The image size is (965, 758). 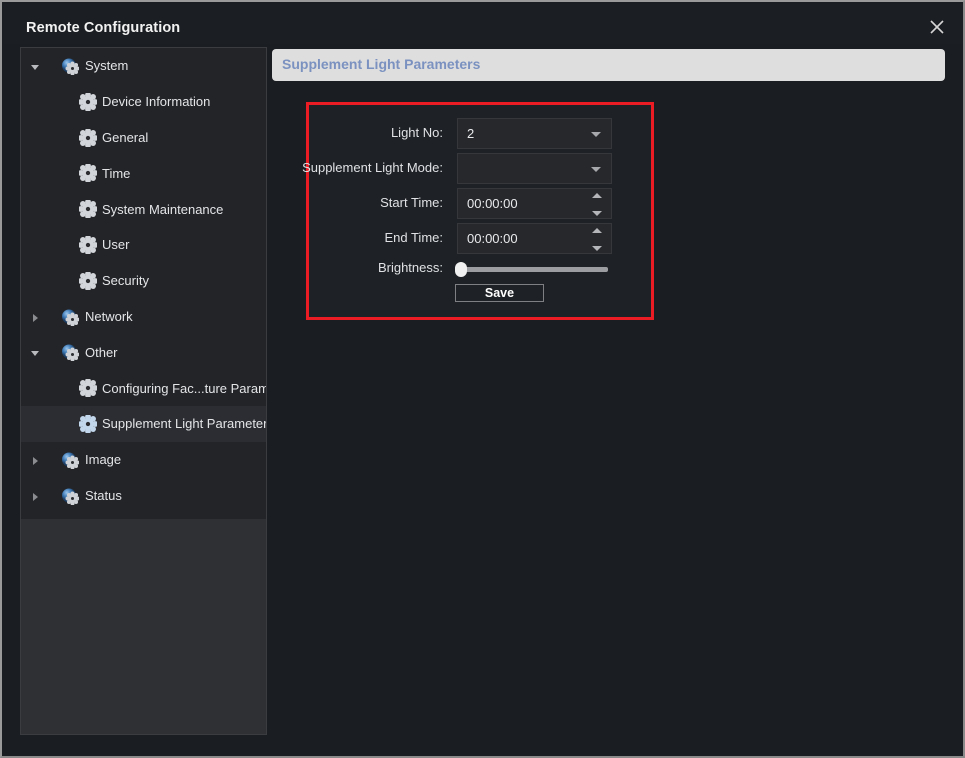 What do you see at coordinates (143, 173) in the screenshot?
I see `sidebar-item-time: Time` at bounding box center [143, 173].